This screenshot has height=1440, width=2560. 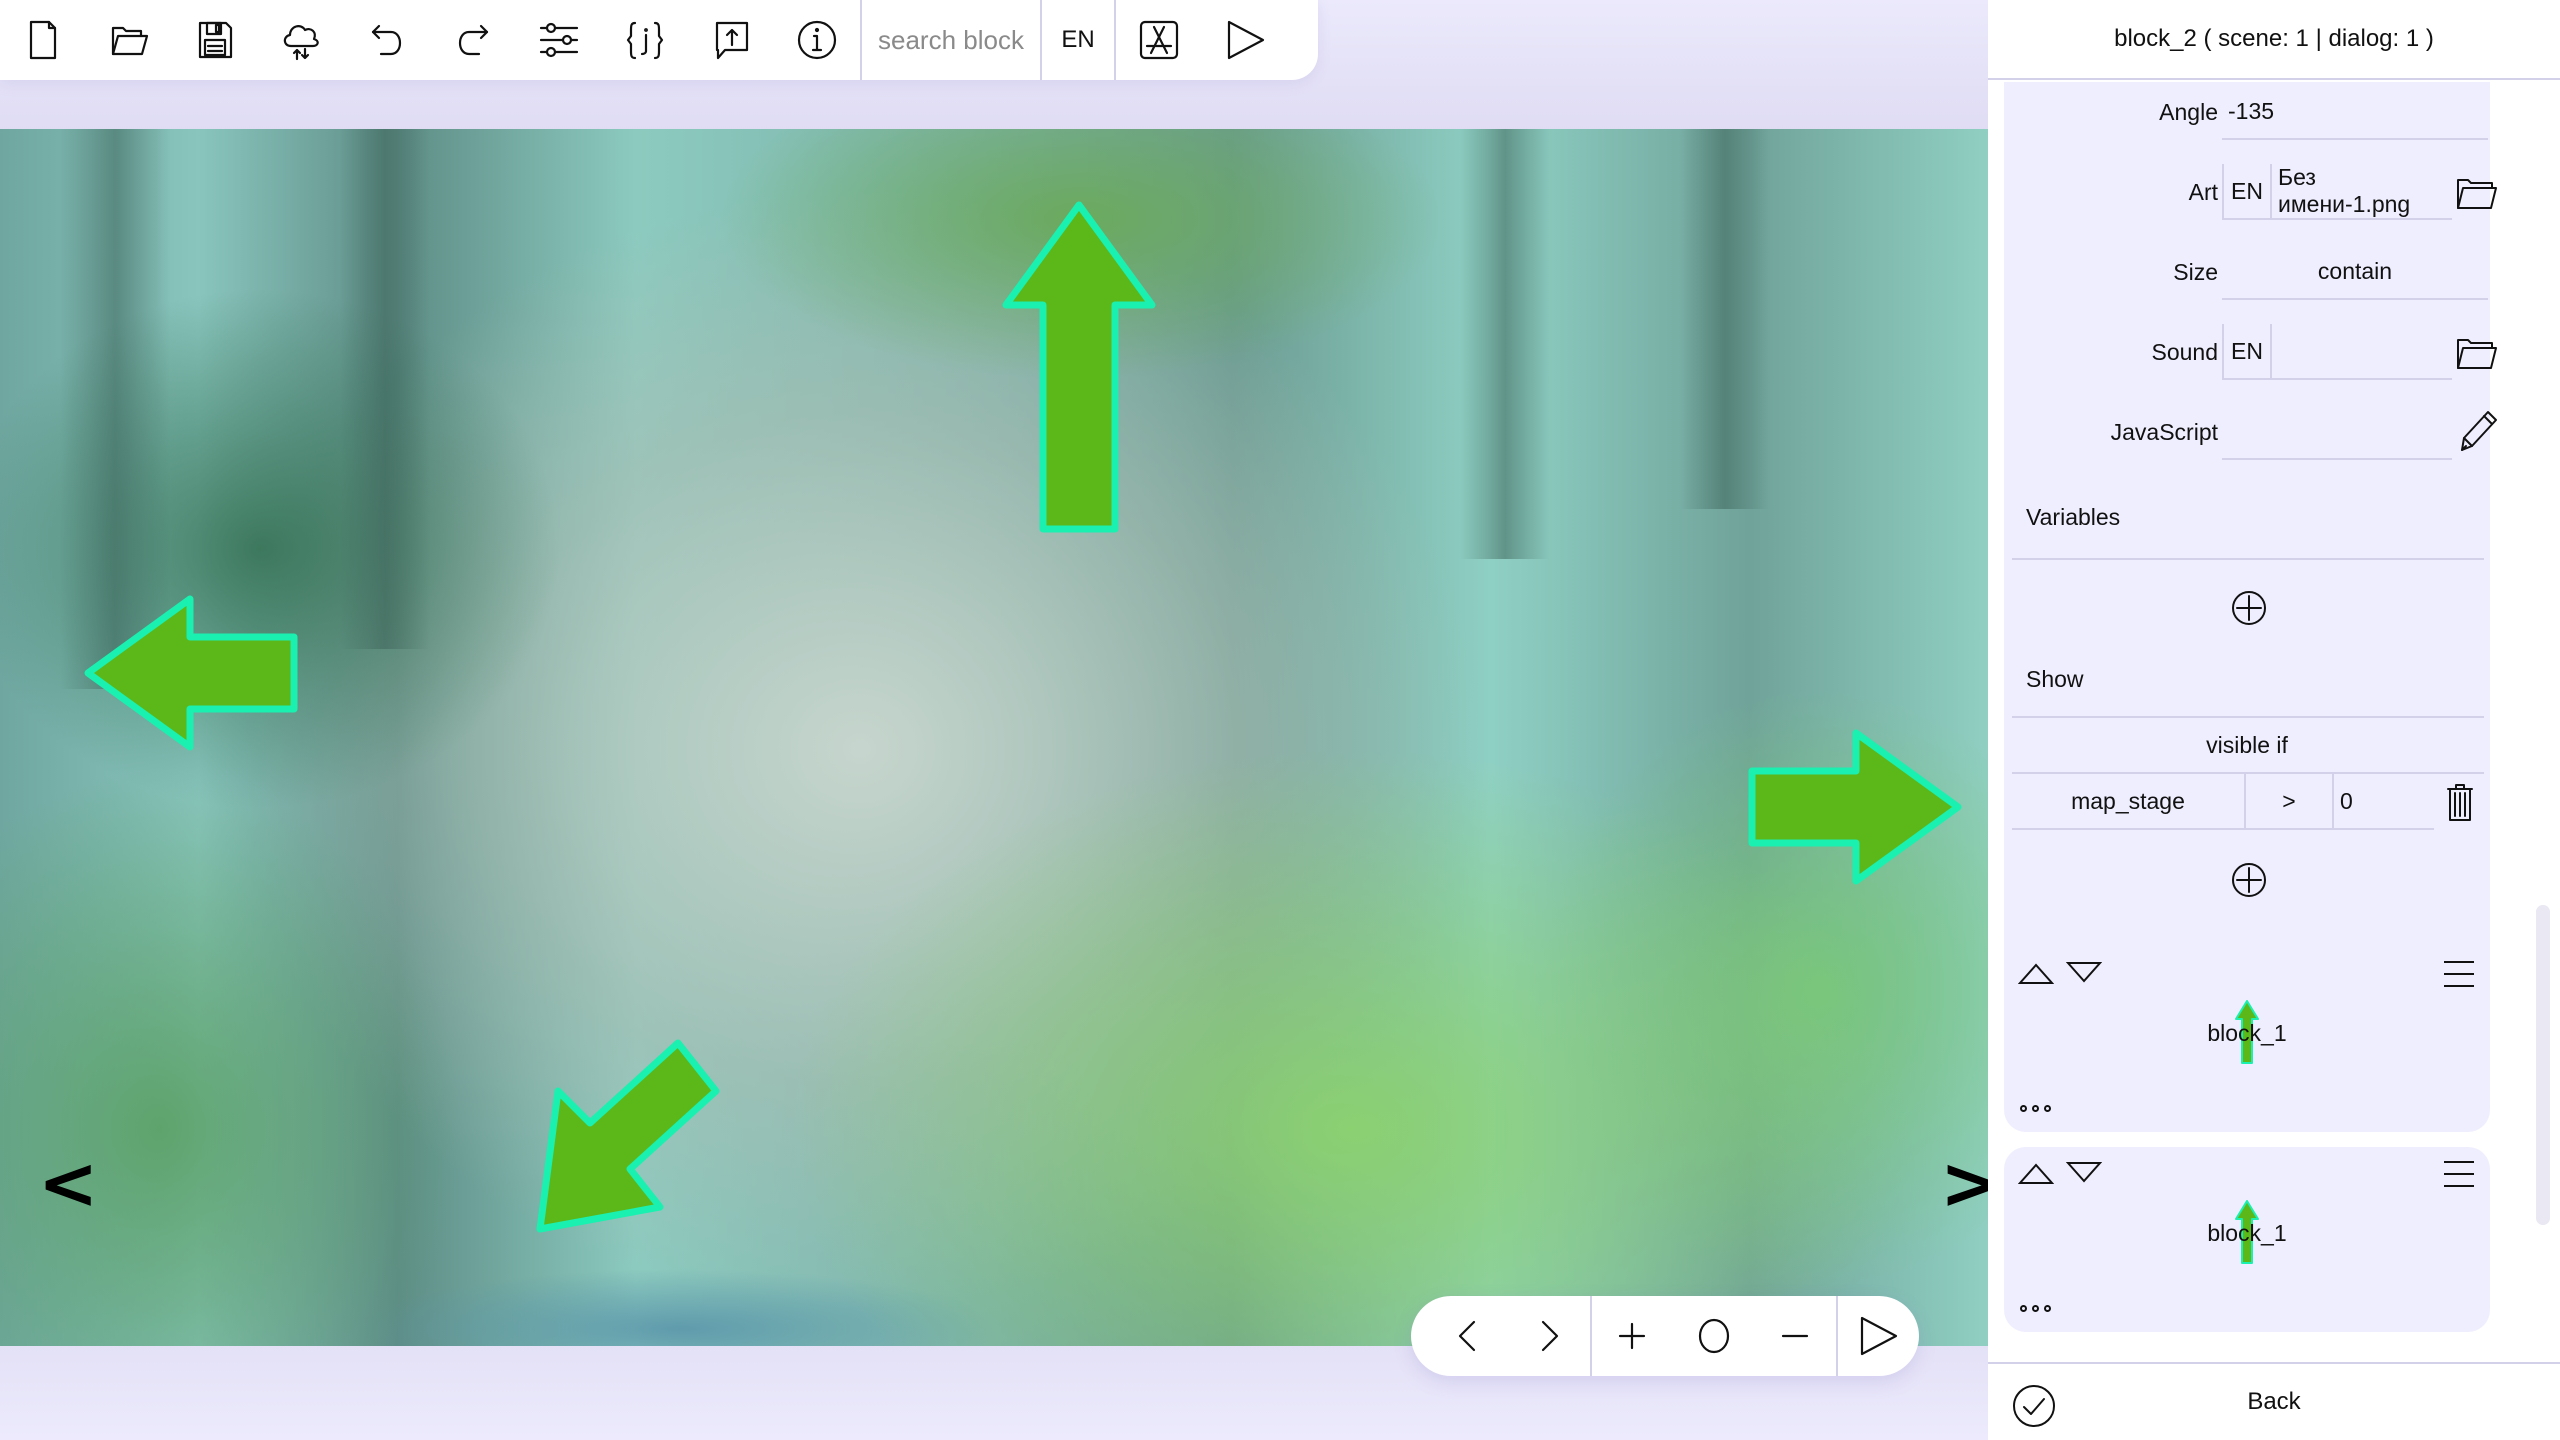 I want to click on angle-row: Angle -135, so click(x=2247, y=112).